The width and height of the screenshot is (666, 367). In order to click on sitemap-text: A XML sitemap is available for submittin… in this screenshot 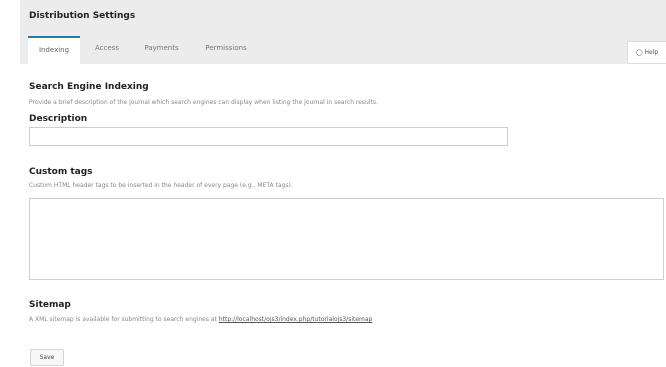, I will do `click(123, 319)`.